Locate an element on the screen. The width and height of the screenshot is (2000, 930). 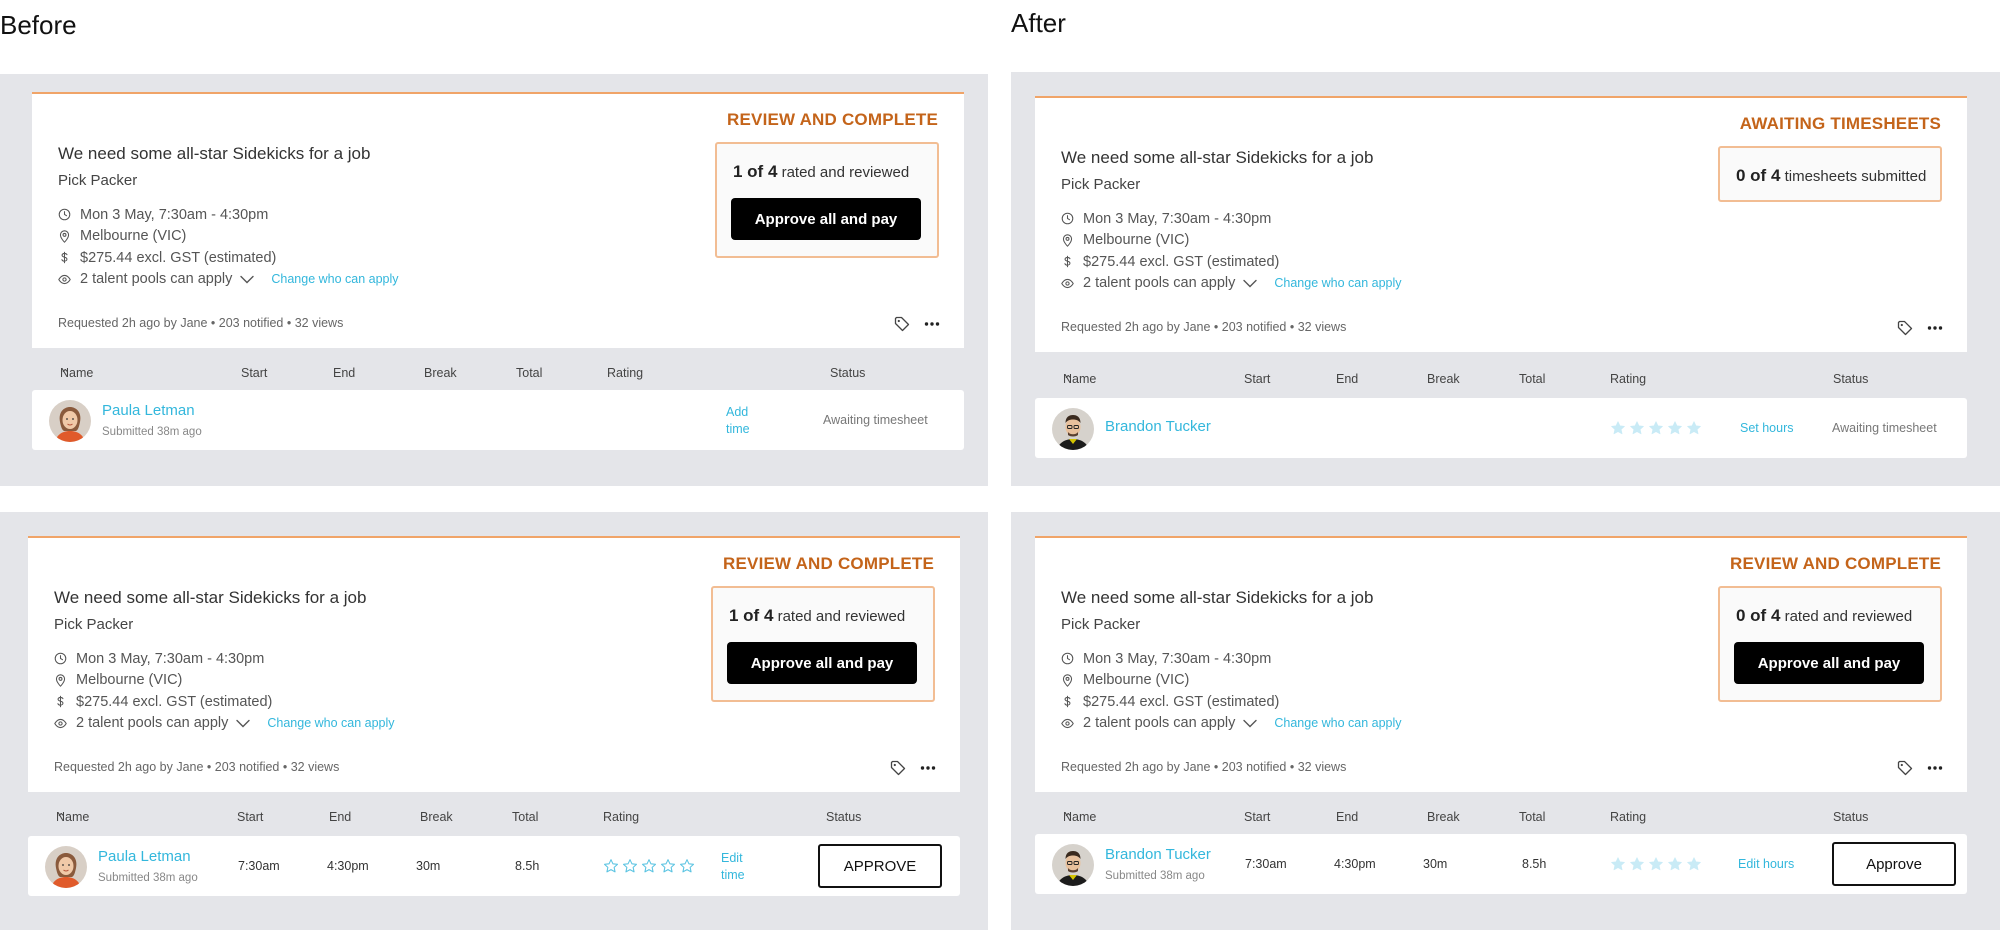
column-end: End is located at coordinates (1347, 379).